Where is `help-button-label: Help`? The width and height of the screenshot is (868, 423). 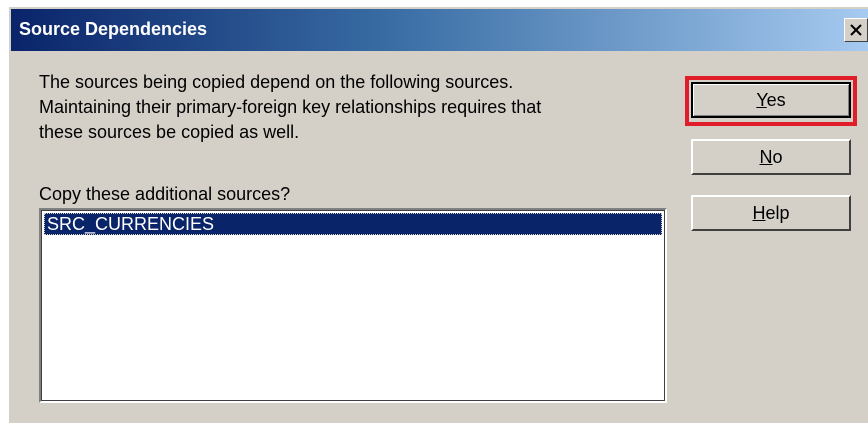
help-button-label: Help is located at coordinates (771, 212).